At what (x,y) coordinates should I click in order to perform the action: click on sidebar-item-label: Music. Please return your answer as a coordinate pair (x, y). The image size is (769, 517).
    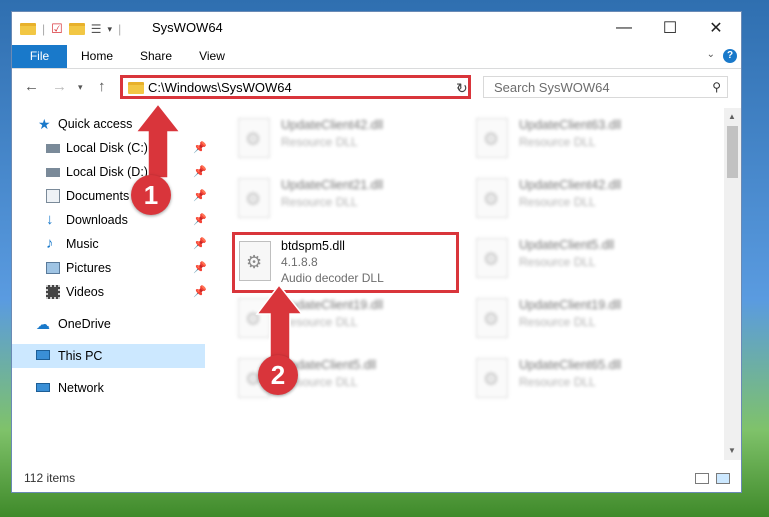
    Looking at the image, I should click on (82, 244).